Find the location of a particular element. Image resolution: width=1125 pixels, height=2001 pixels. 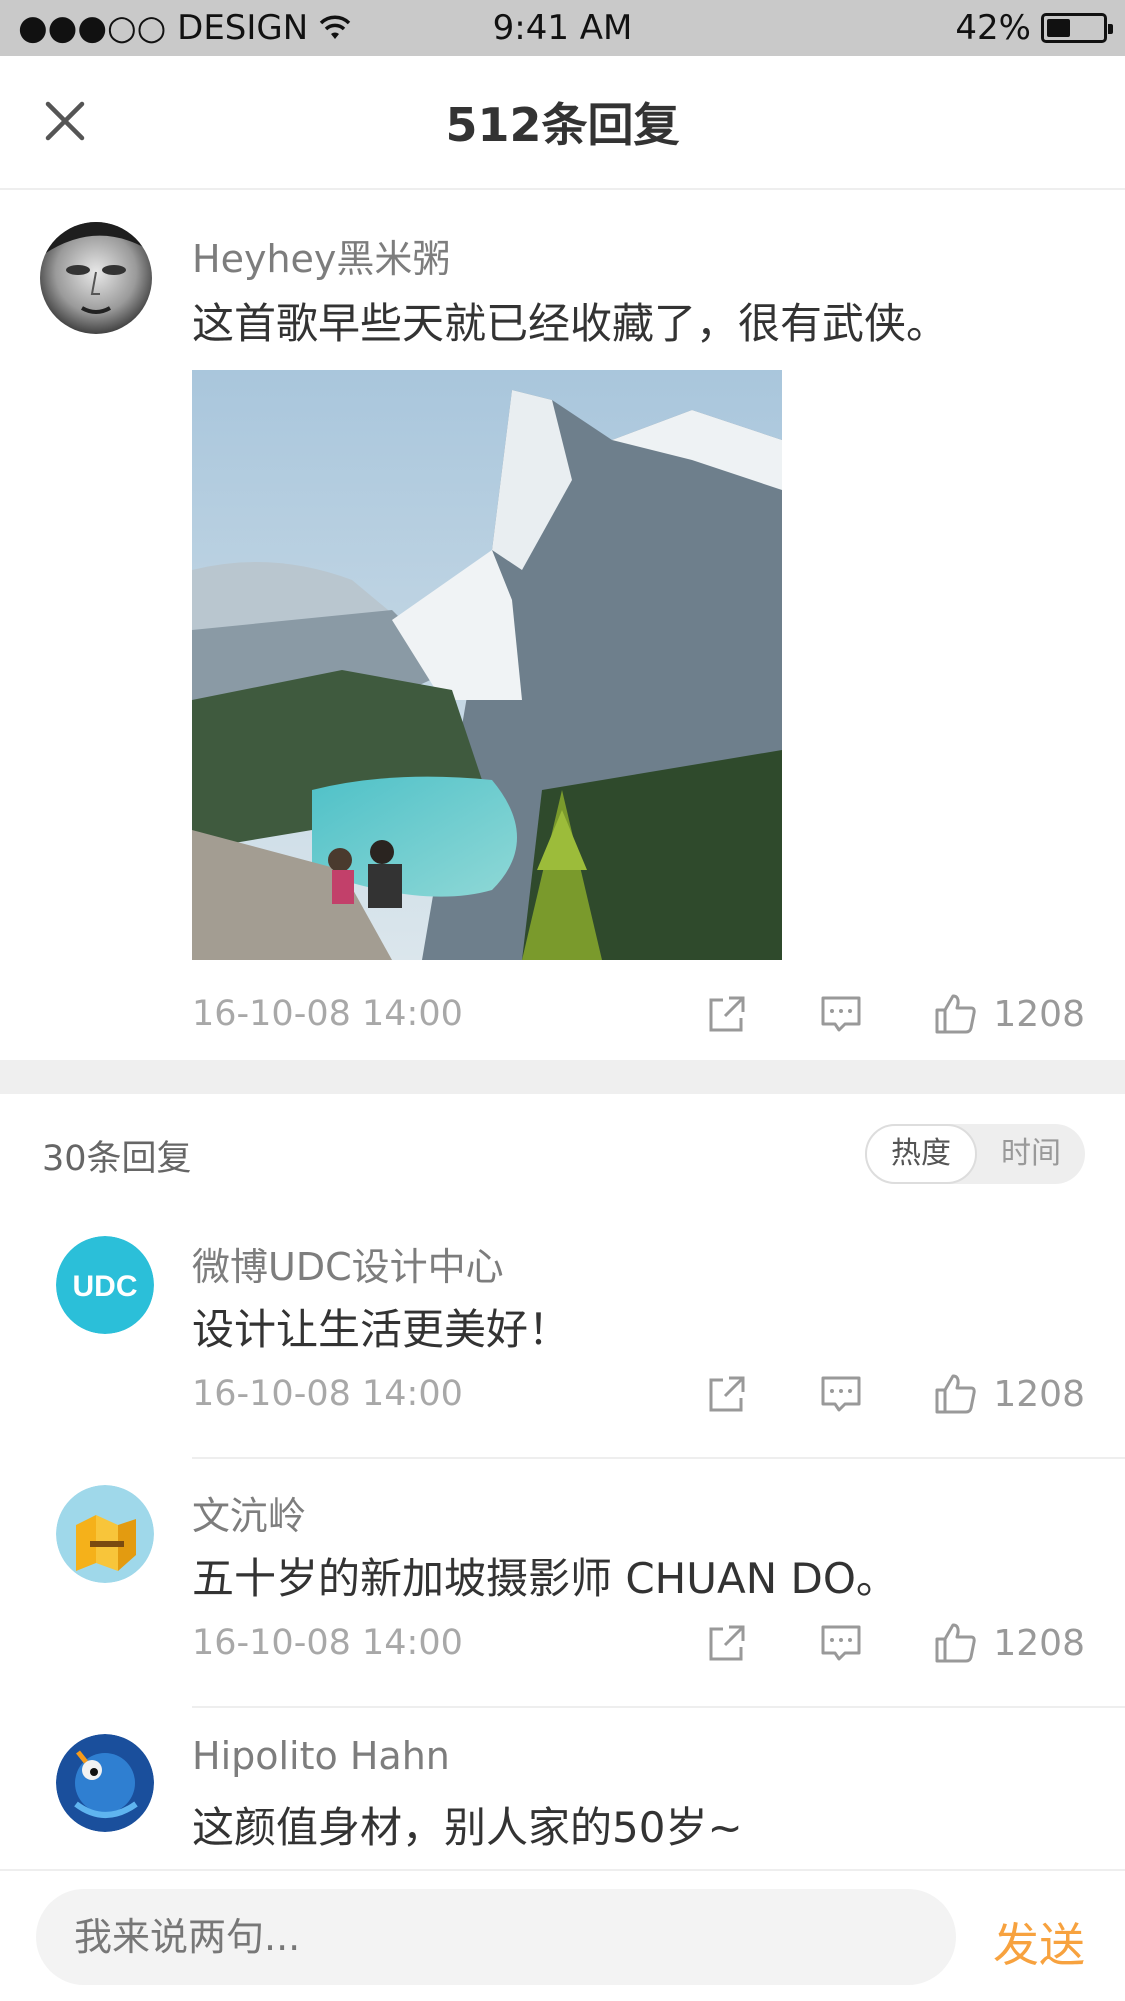

battery-nub is located at coordinates (1110, 29).